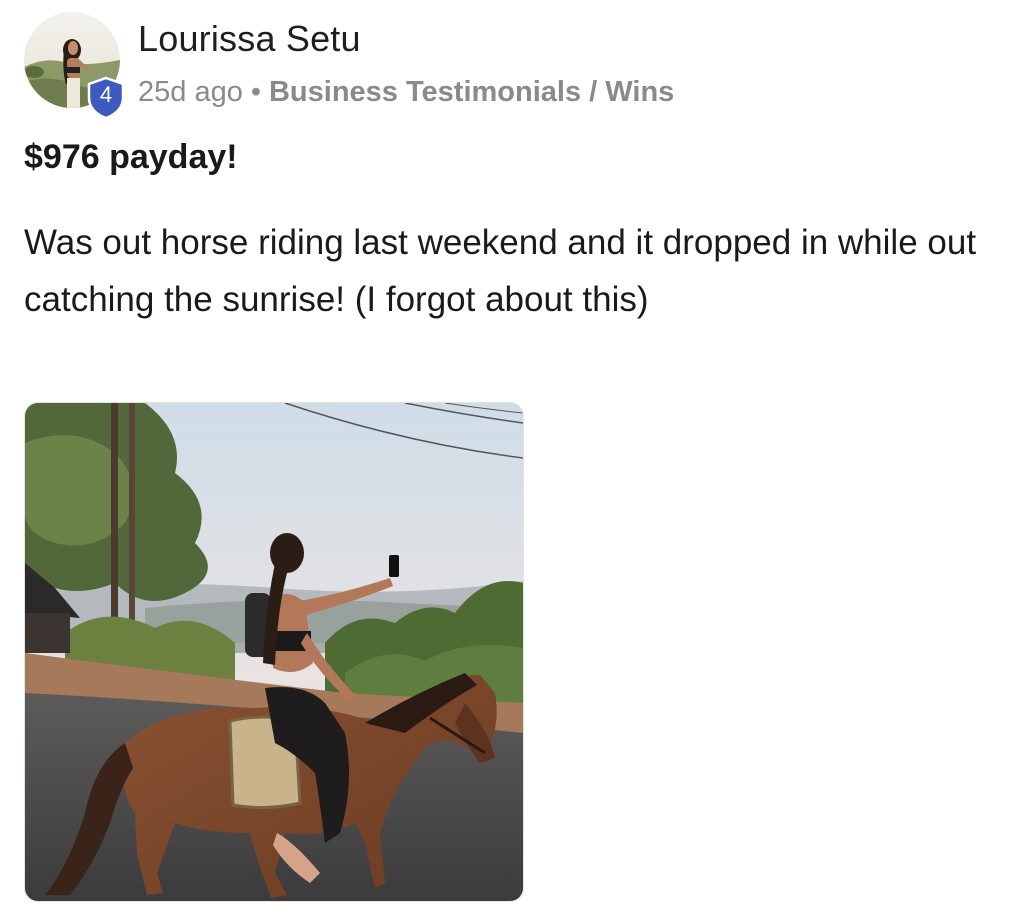 The width and height of the screenshot is (1024, 917). Describe the element at coordinates (471, 92) in the screenshot. I see `post-category: Business Testimonials / Wins` at that location.